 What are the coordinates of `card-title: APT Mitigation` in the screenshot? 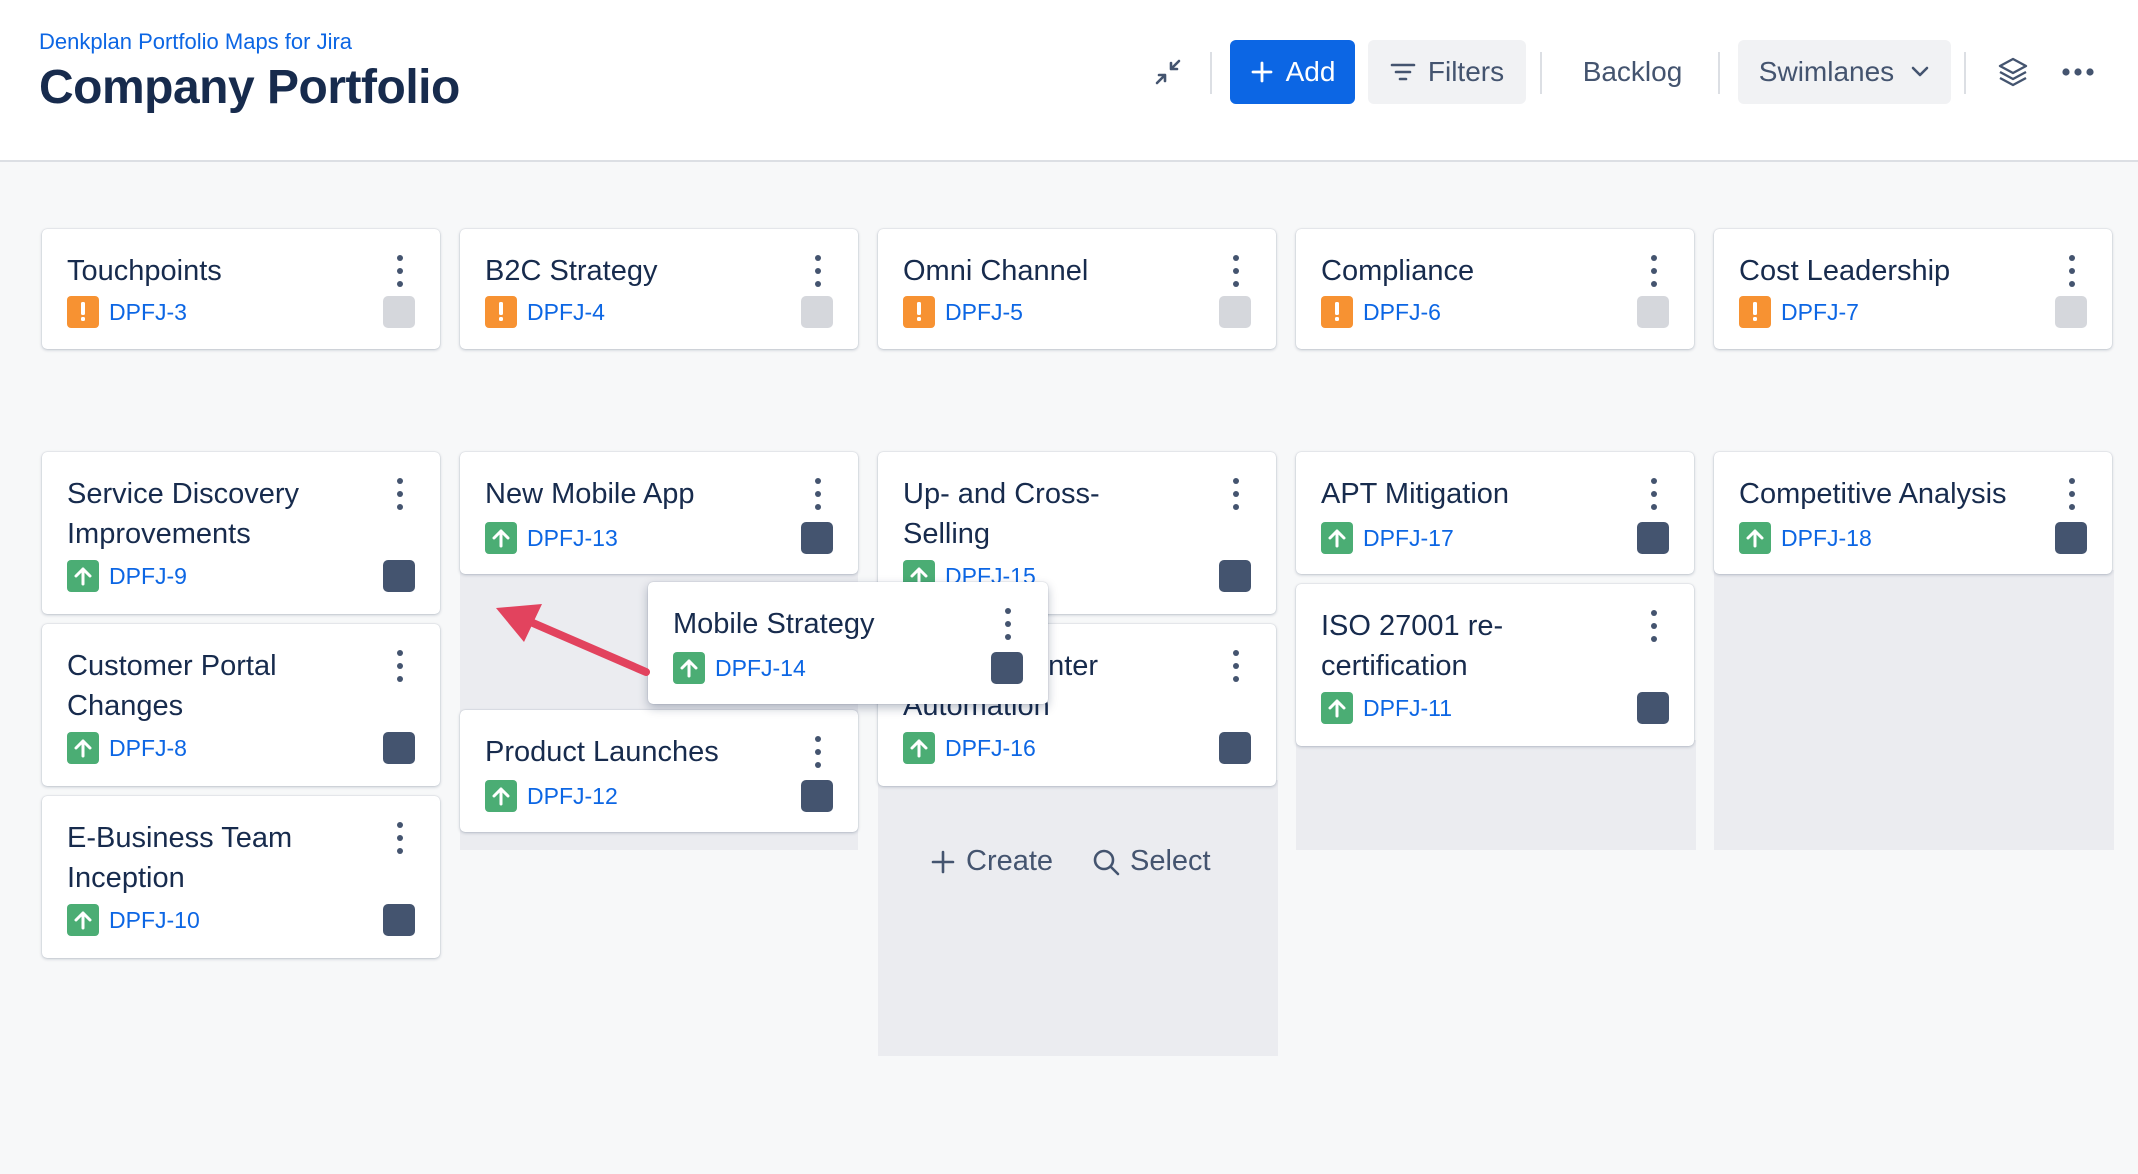 It's located at (1415, 494).